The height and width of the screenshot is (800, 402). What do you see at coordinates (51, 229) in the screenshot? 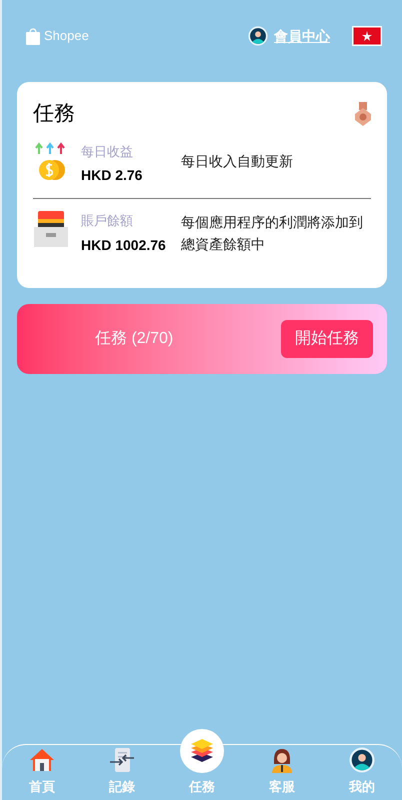
I see `drawer-icon` at bounding box center [51, 229].